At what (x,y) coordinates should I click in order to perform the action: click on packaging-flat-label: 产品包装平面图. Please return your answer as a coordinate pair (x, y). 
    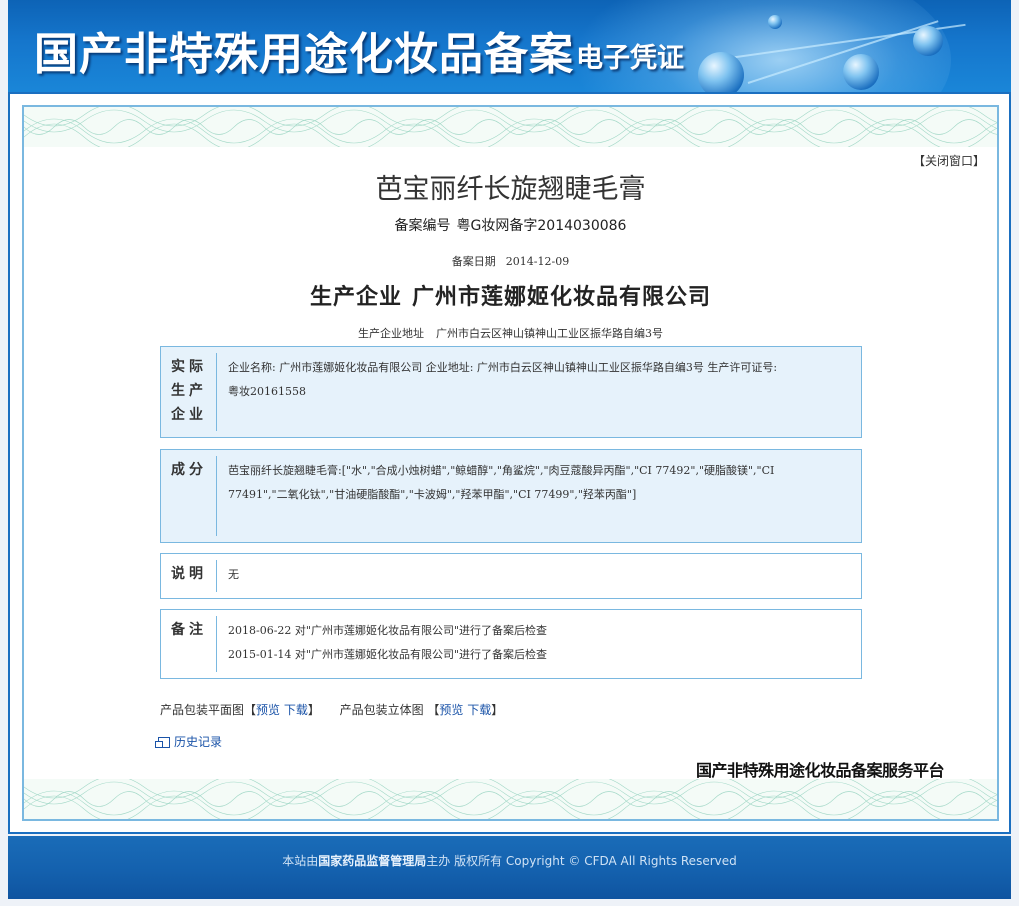
    Looking at the image, I should click on (202, 710).